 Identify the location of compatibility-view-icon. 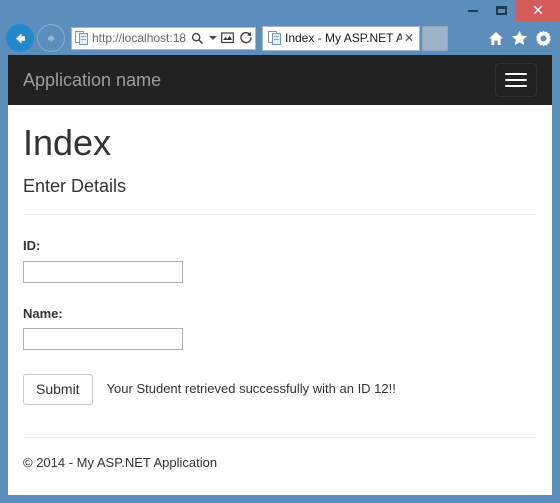
(227, 38).